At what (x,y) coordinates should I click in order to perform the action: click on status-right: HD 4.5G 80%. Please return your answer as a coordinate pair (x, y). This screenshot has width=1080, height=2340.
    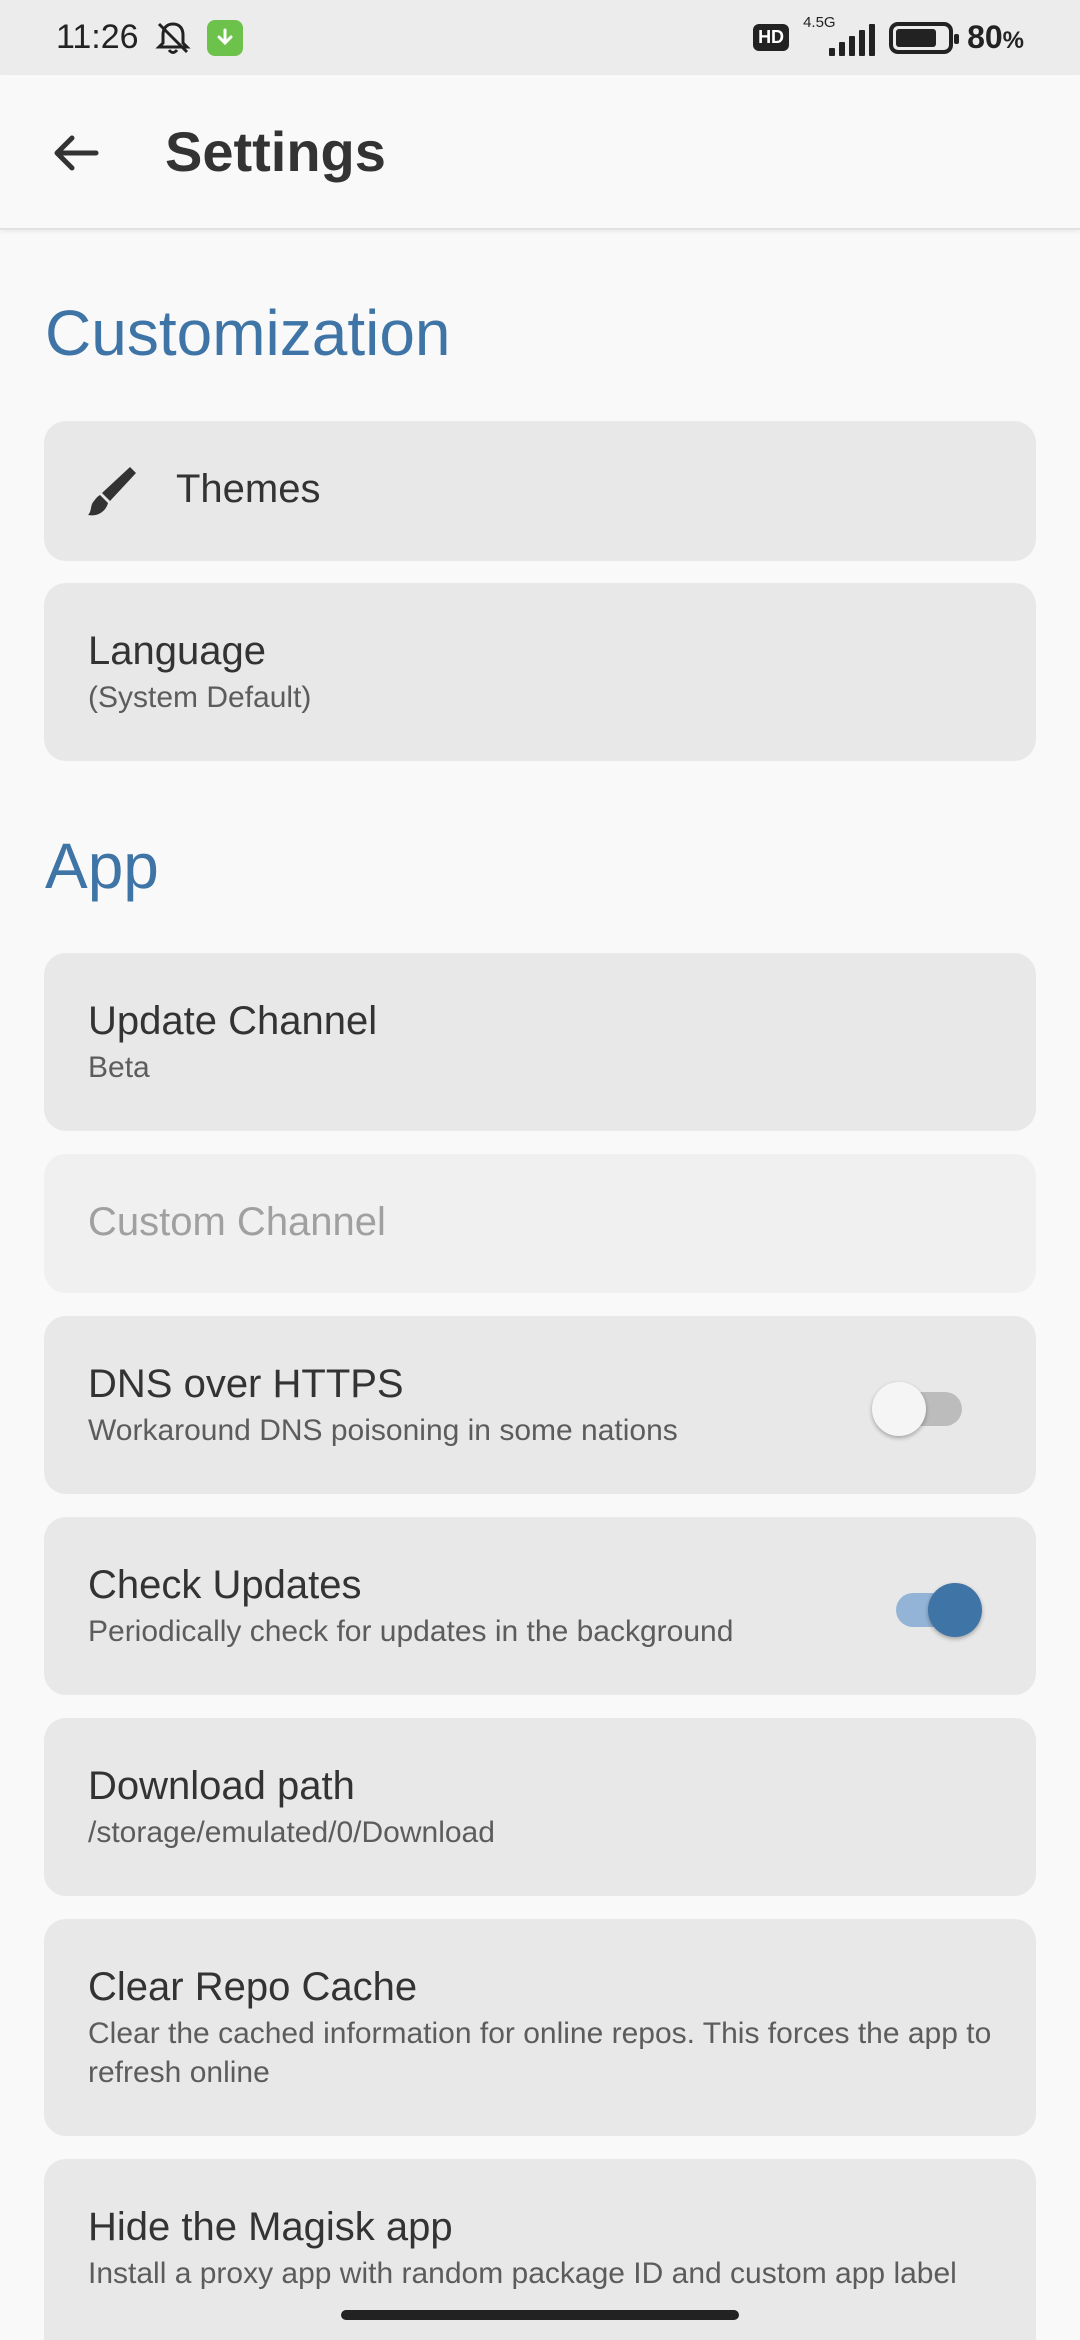
    Looking at the image, I should click on (888, 36).